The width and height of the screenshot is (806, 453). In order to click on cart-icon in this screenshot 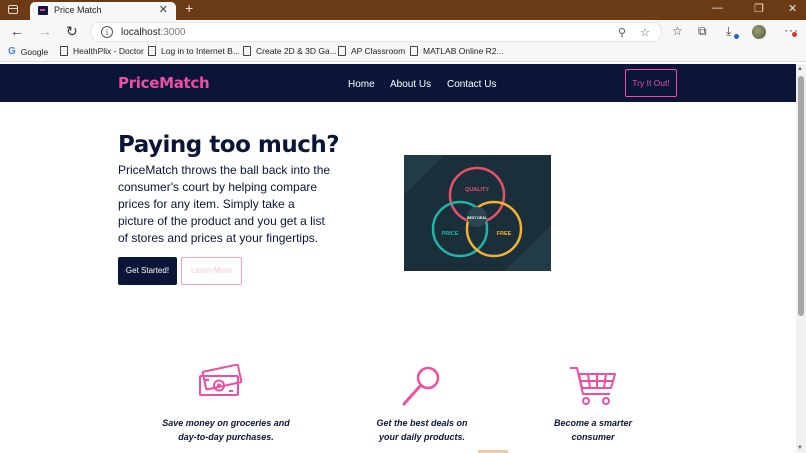, I will do `click(593, 386)`.